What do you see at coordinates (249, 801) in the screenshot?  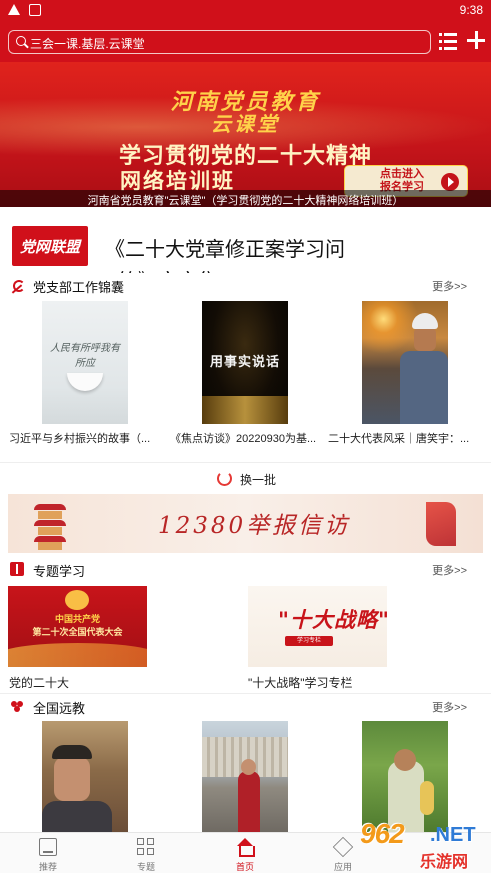 I see `person-image` at bounding box center [249, 801].